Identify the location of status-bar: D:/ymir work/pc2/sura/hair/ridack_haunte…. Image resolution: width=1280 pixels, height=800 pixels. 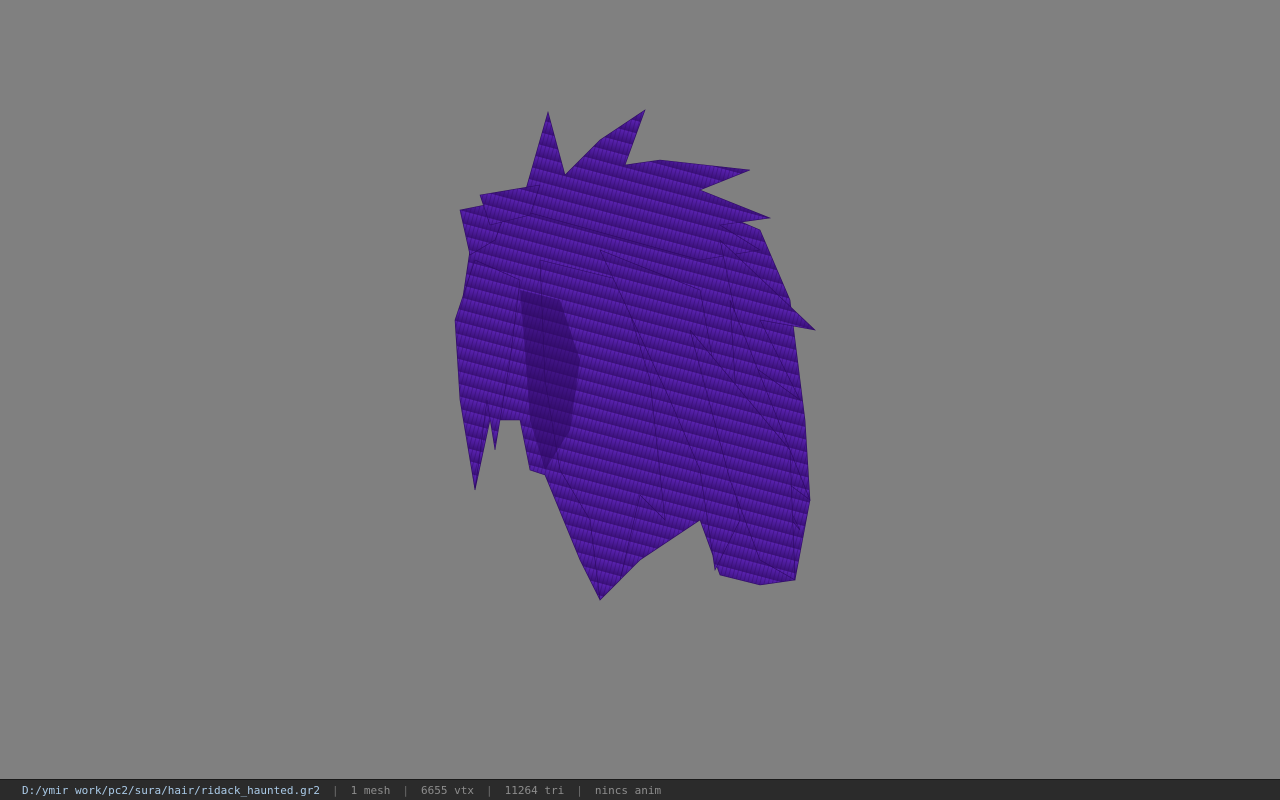
(640, 789).